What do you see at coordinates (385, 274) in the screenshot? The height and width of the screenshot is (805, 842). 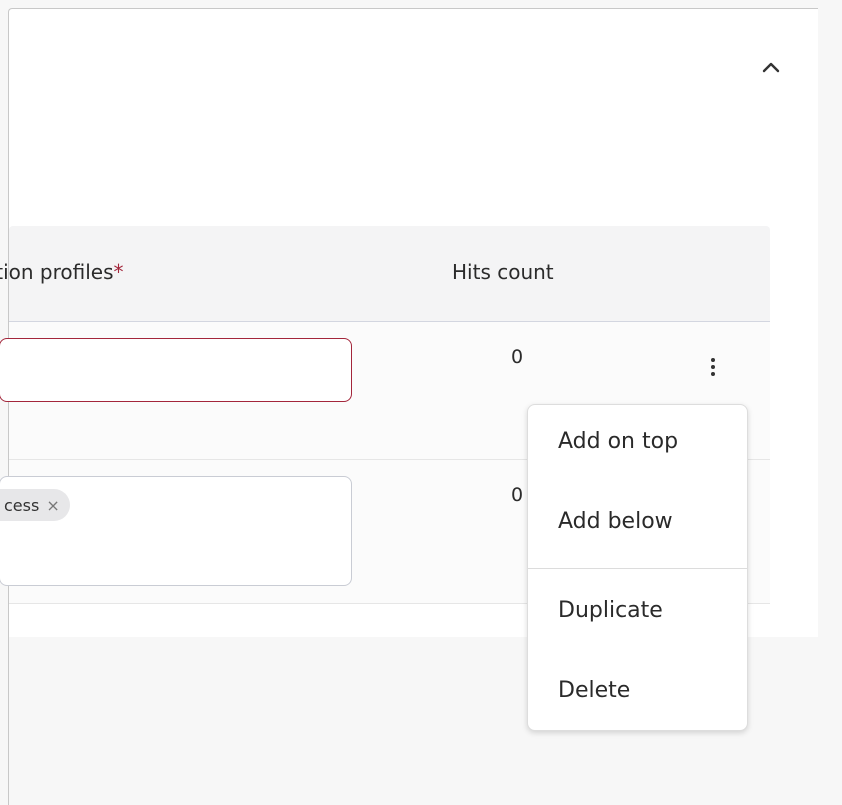 I see `table-header: ation profiles* Hits count` at bounding box center [385, 274].